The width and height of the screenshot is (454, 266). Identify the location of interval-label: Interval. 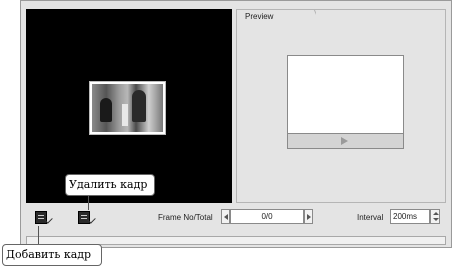
(370, 217).